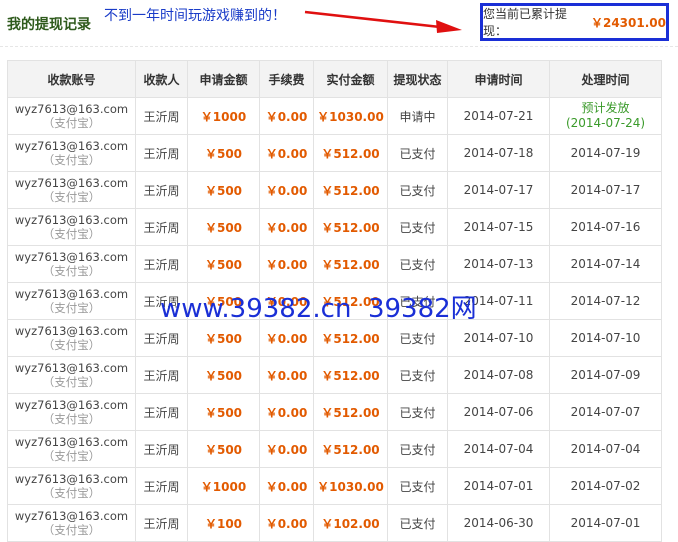 This screenshot has width=678, height=542. I want to click on col-header: 申请金额, so click(223, 79).